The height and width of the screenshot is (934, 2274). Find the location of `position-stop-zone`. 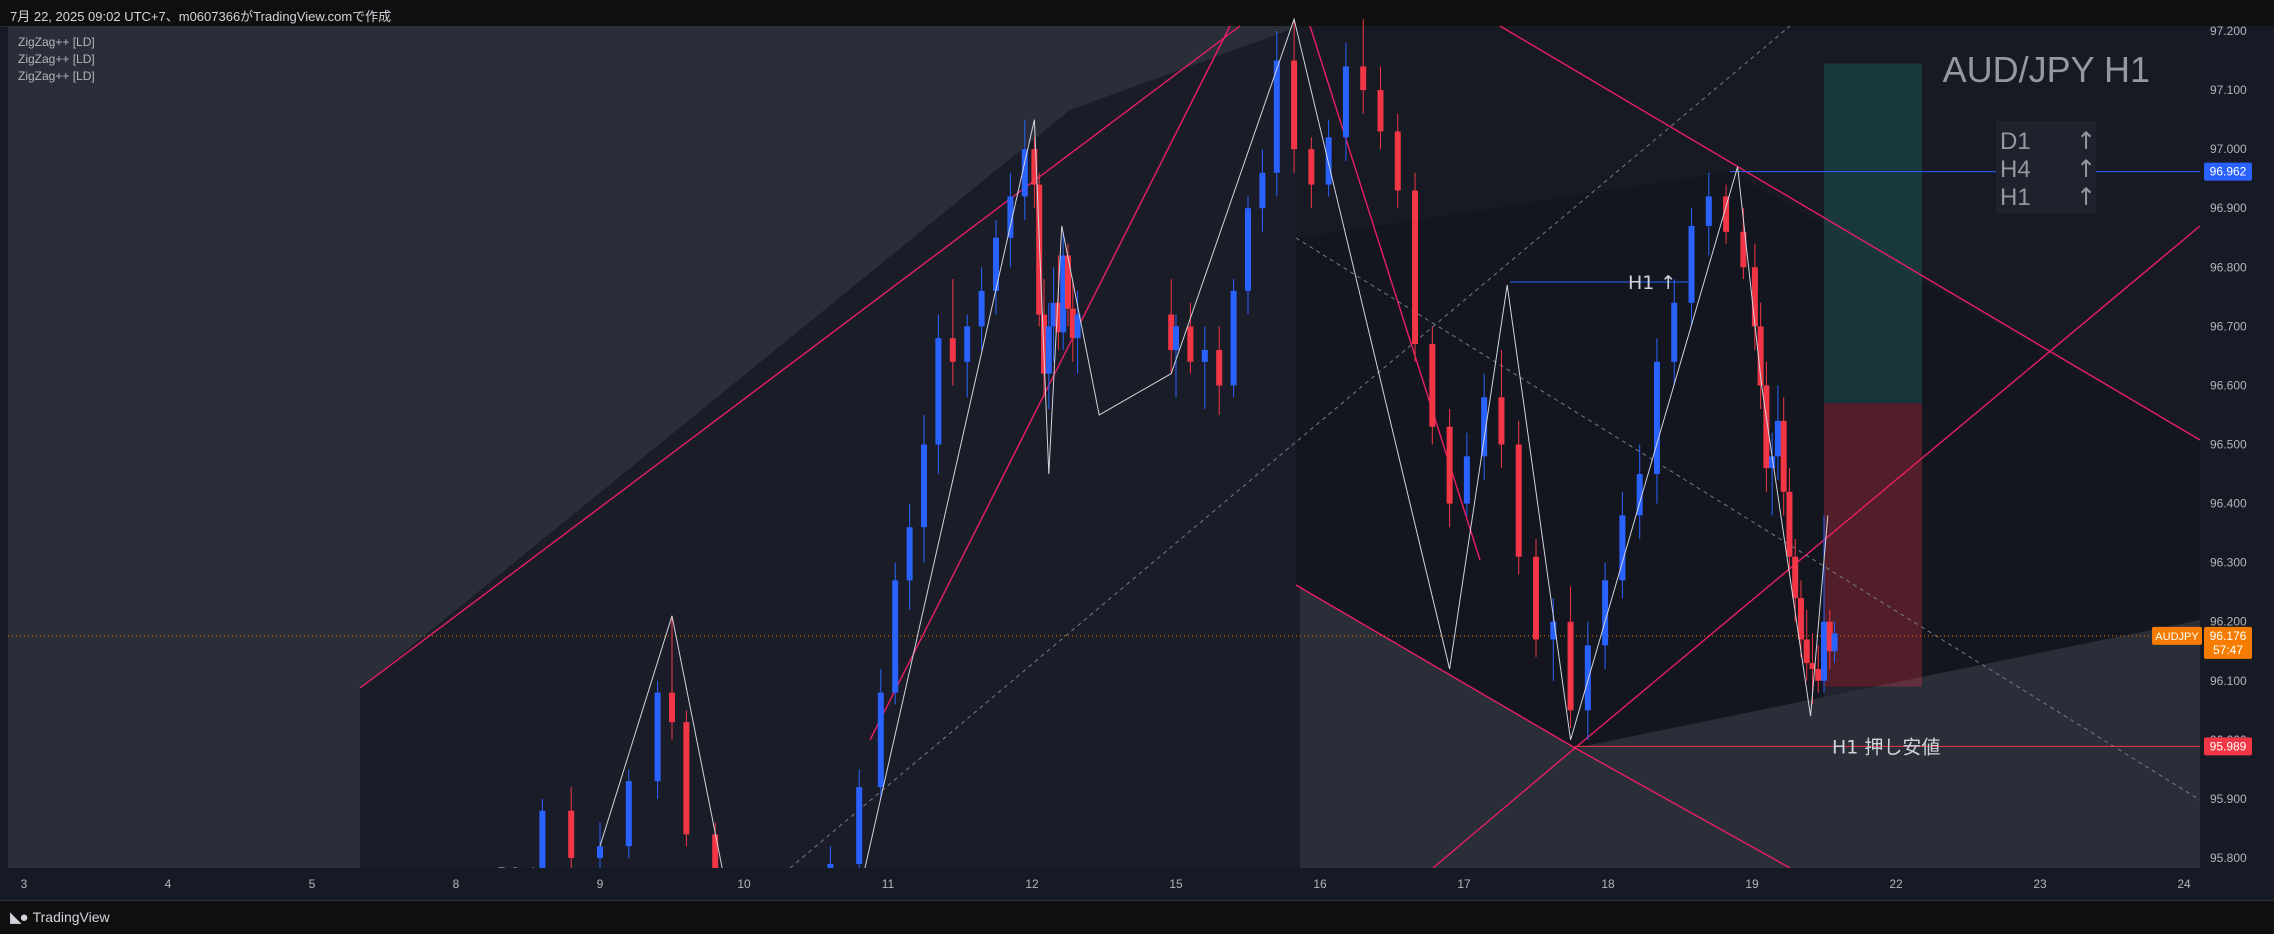

position-stop-zone is located at coordinates (1873, 545).